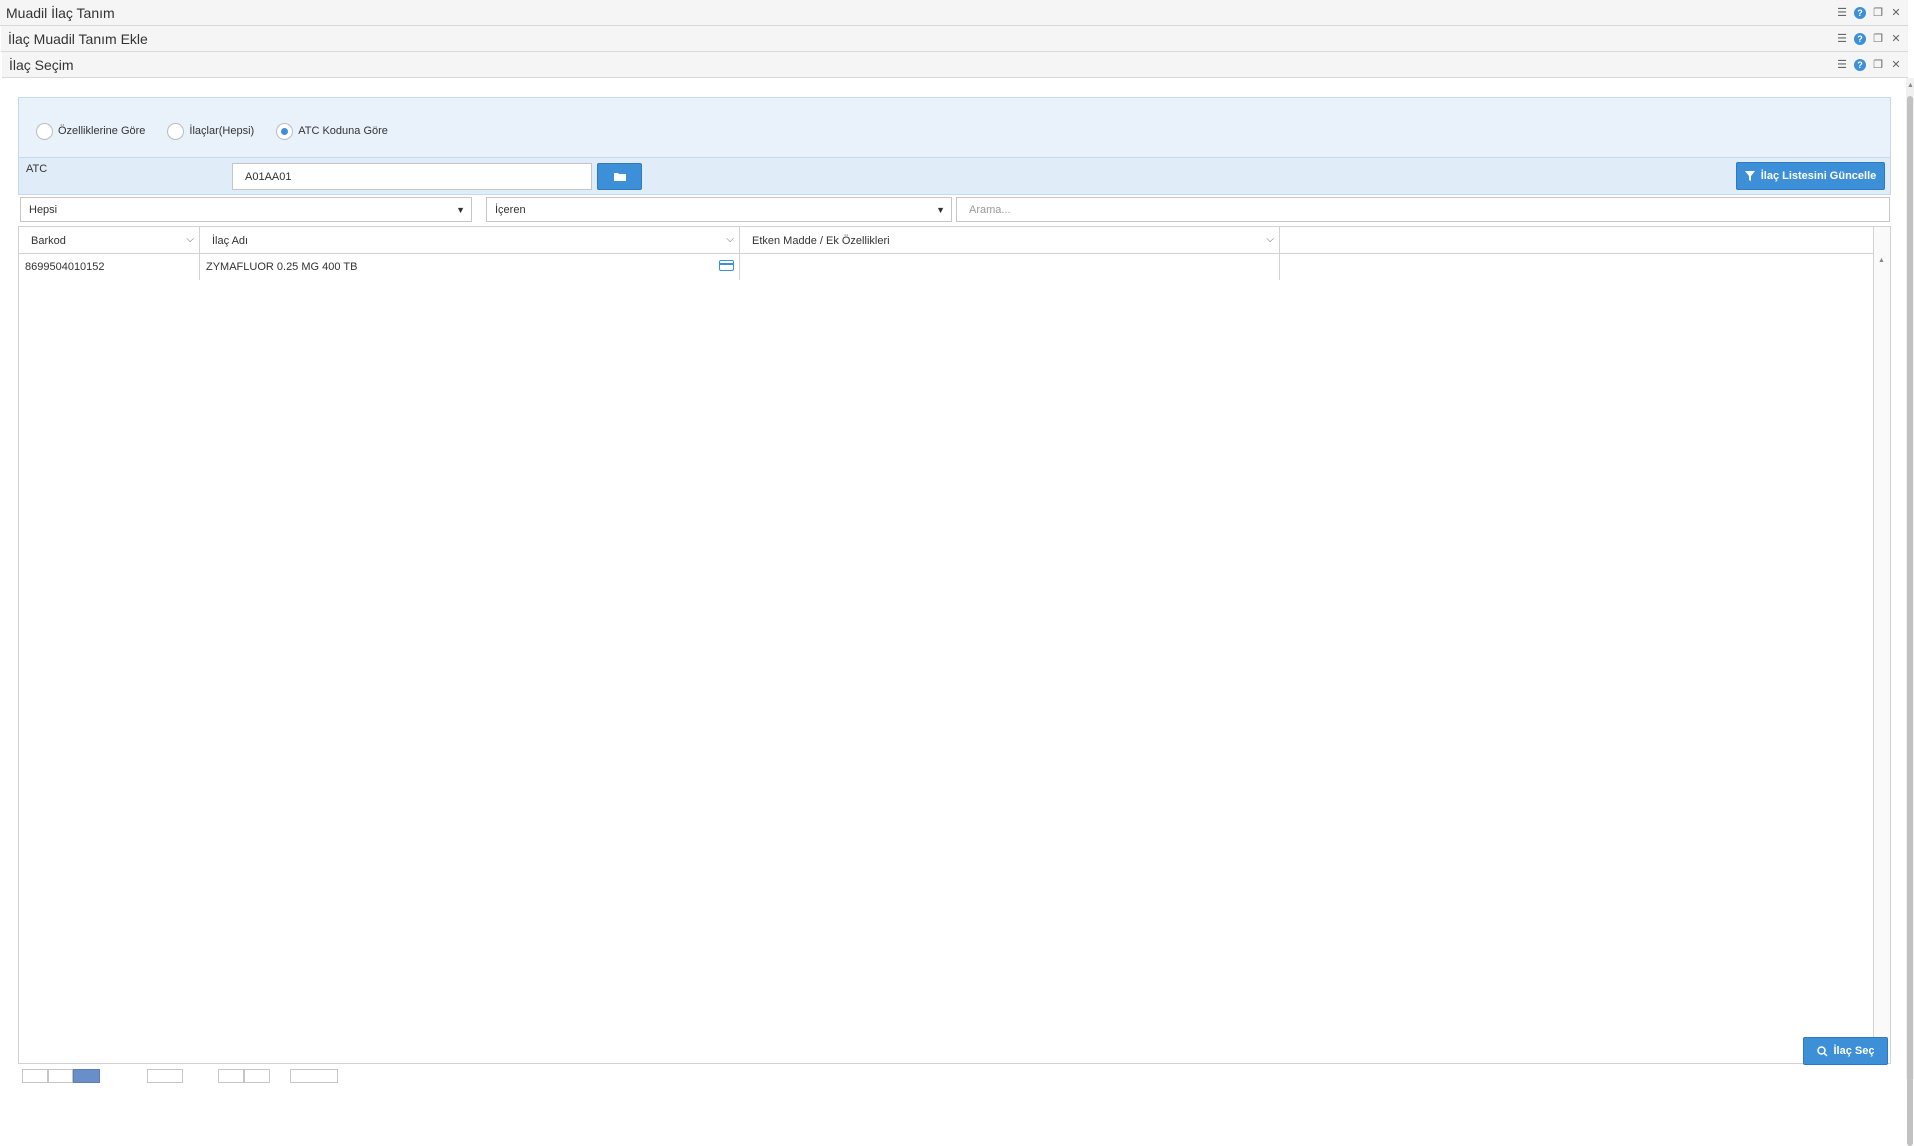 This screenshot has width=1914, height=1146. What do you see at coordinates (285, 131) in the screenshot?
I see `radio-circle-checked` at bounding box center [285, 131].